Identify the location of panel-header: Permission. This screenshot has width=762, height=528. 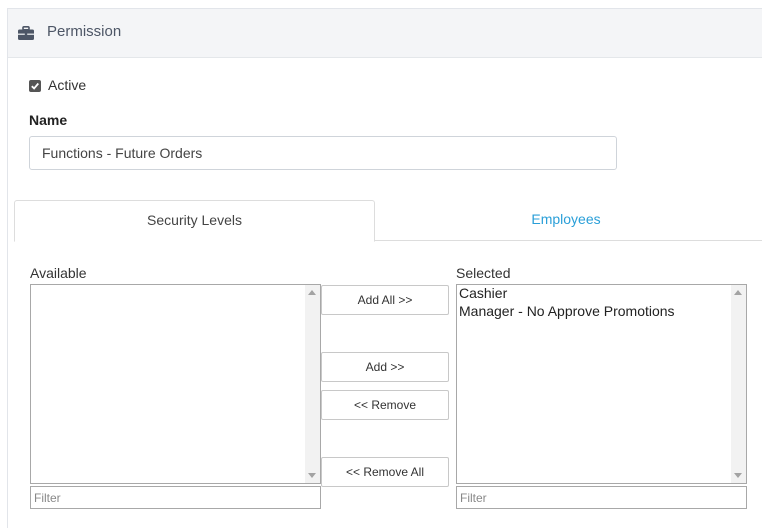
(385, 33).